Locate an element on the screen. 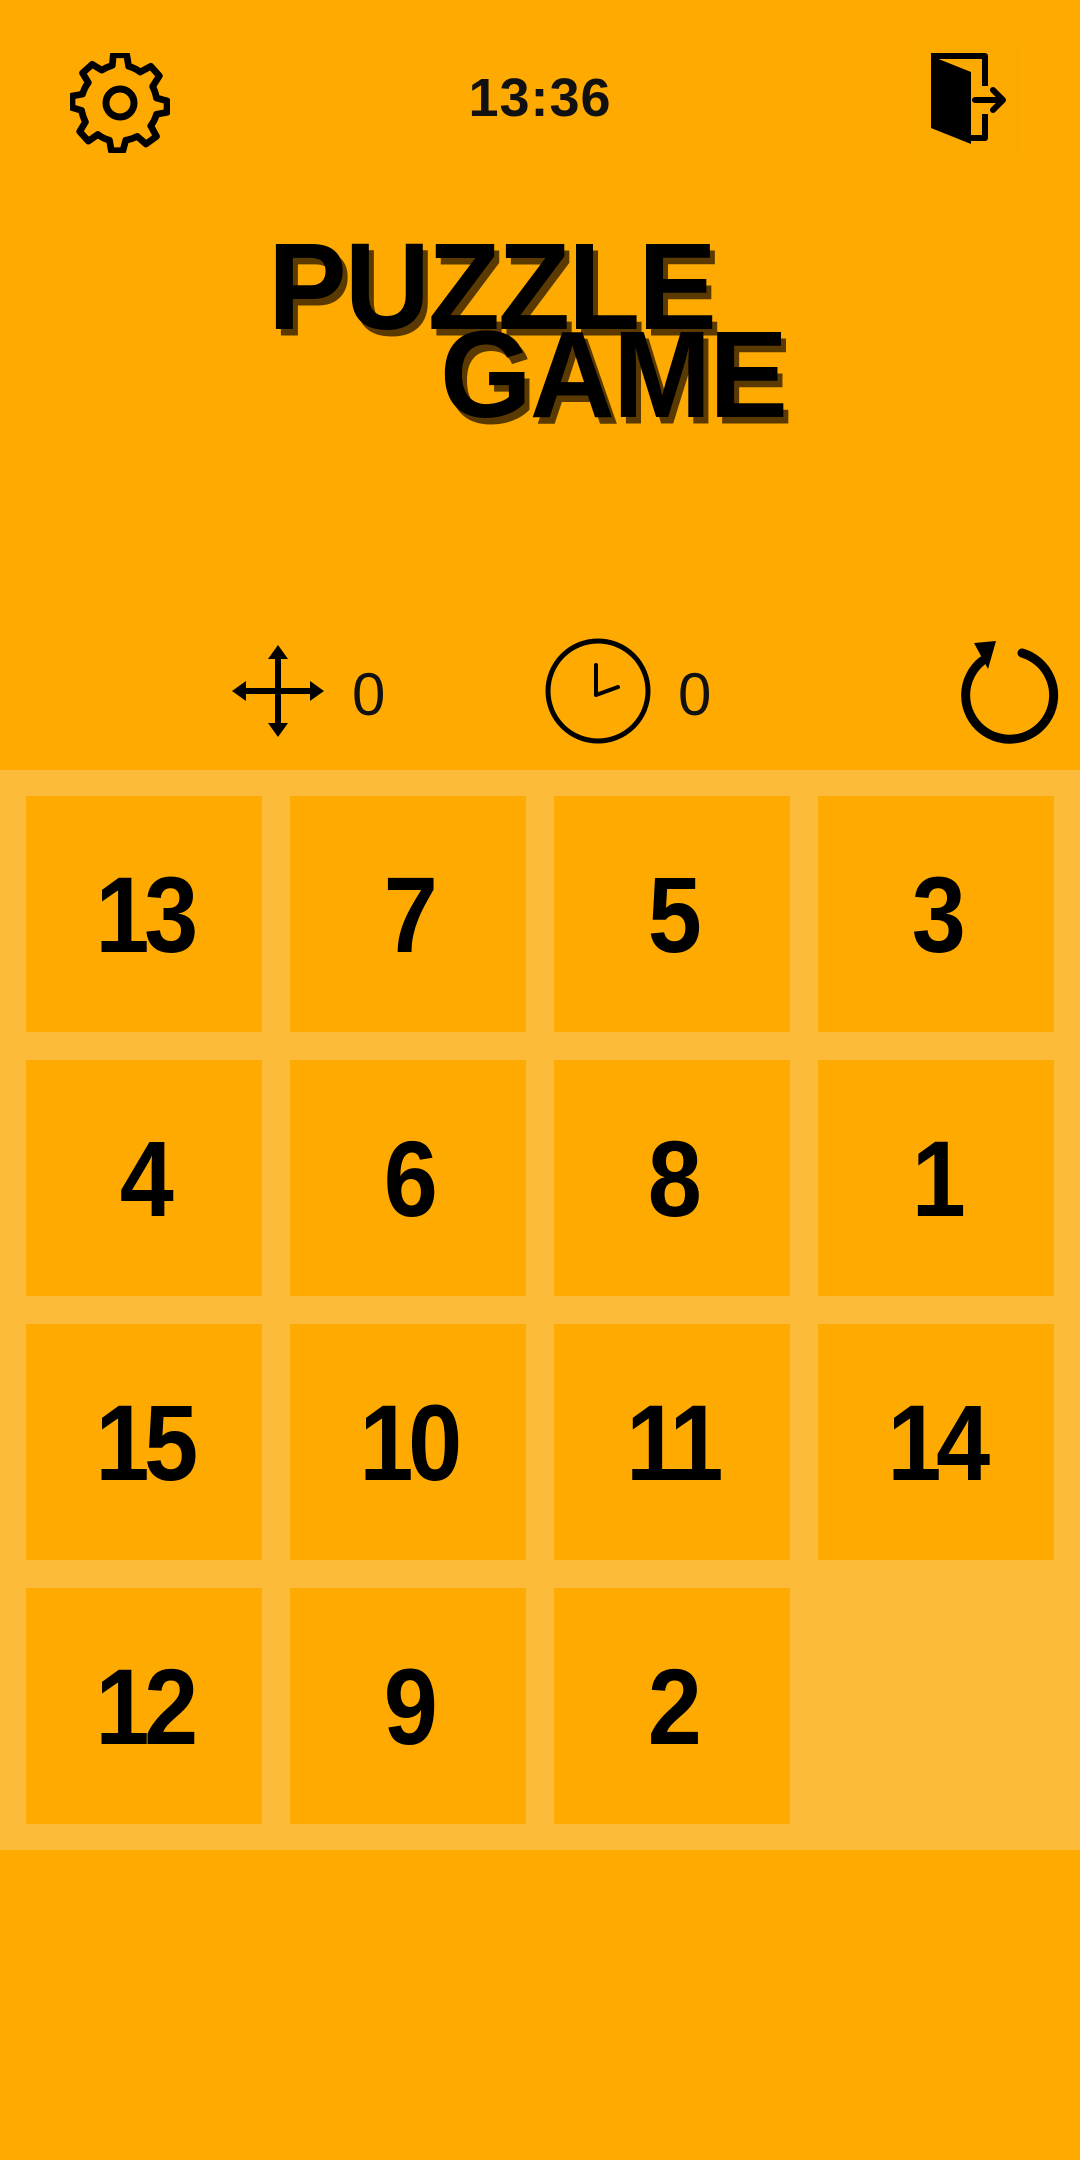 This screenshot has height=2160, width=1080. tile-number: 9 is located at coordinates (410, 1706).